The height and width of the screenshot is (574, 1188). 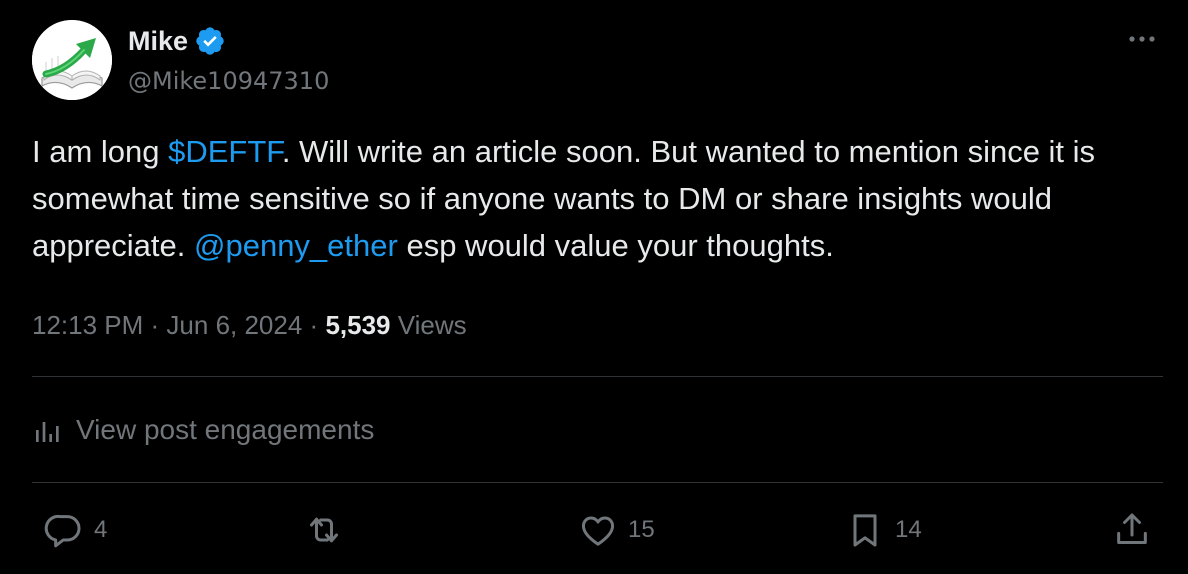 I want to click on bookmark-count: 14, so click(x=908, y=529).